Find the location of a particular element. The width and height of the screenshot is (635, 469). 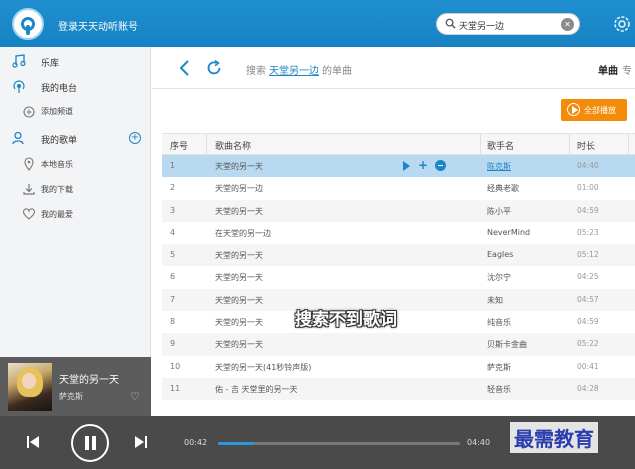

add-playlist-icon: + is located at coordinates (135, 138).